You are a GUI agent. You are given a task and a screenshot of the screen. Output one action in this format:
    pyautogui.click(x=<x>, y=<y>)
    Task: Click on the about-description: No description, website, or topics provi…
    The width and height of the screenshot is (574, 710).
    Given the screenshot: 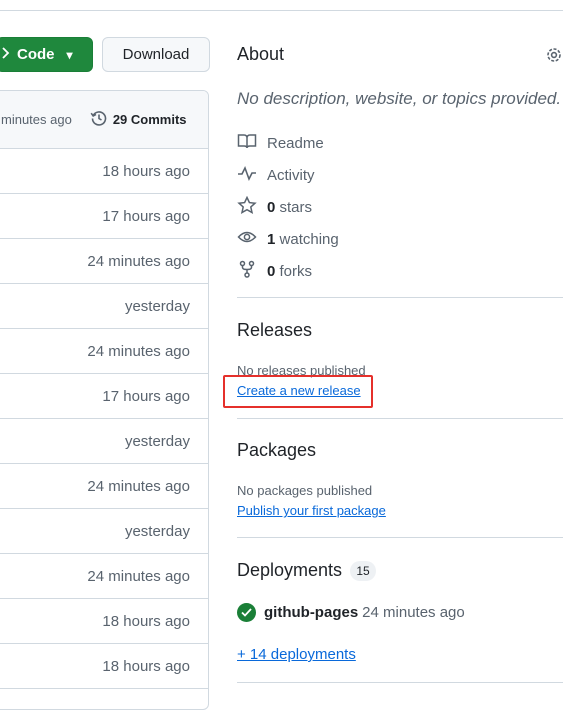 What is the action you would take?
    pyautogui.click(x=399, y=98)
    